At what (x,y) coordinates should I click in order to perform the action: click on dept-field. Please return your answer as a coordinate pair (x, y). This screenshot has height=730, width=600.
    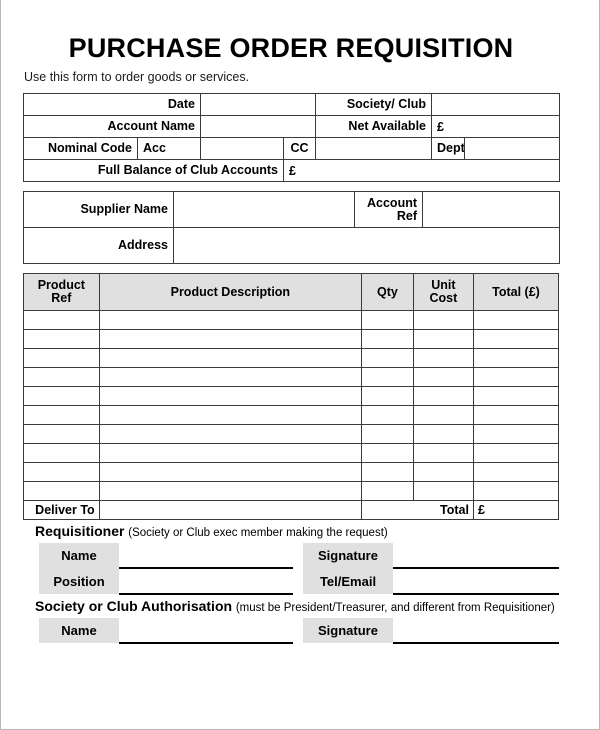
    Looking at the image, I should click on (512, 149).